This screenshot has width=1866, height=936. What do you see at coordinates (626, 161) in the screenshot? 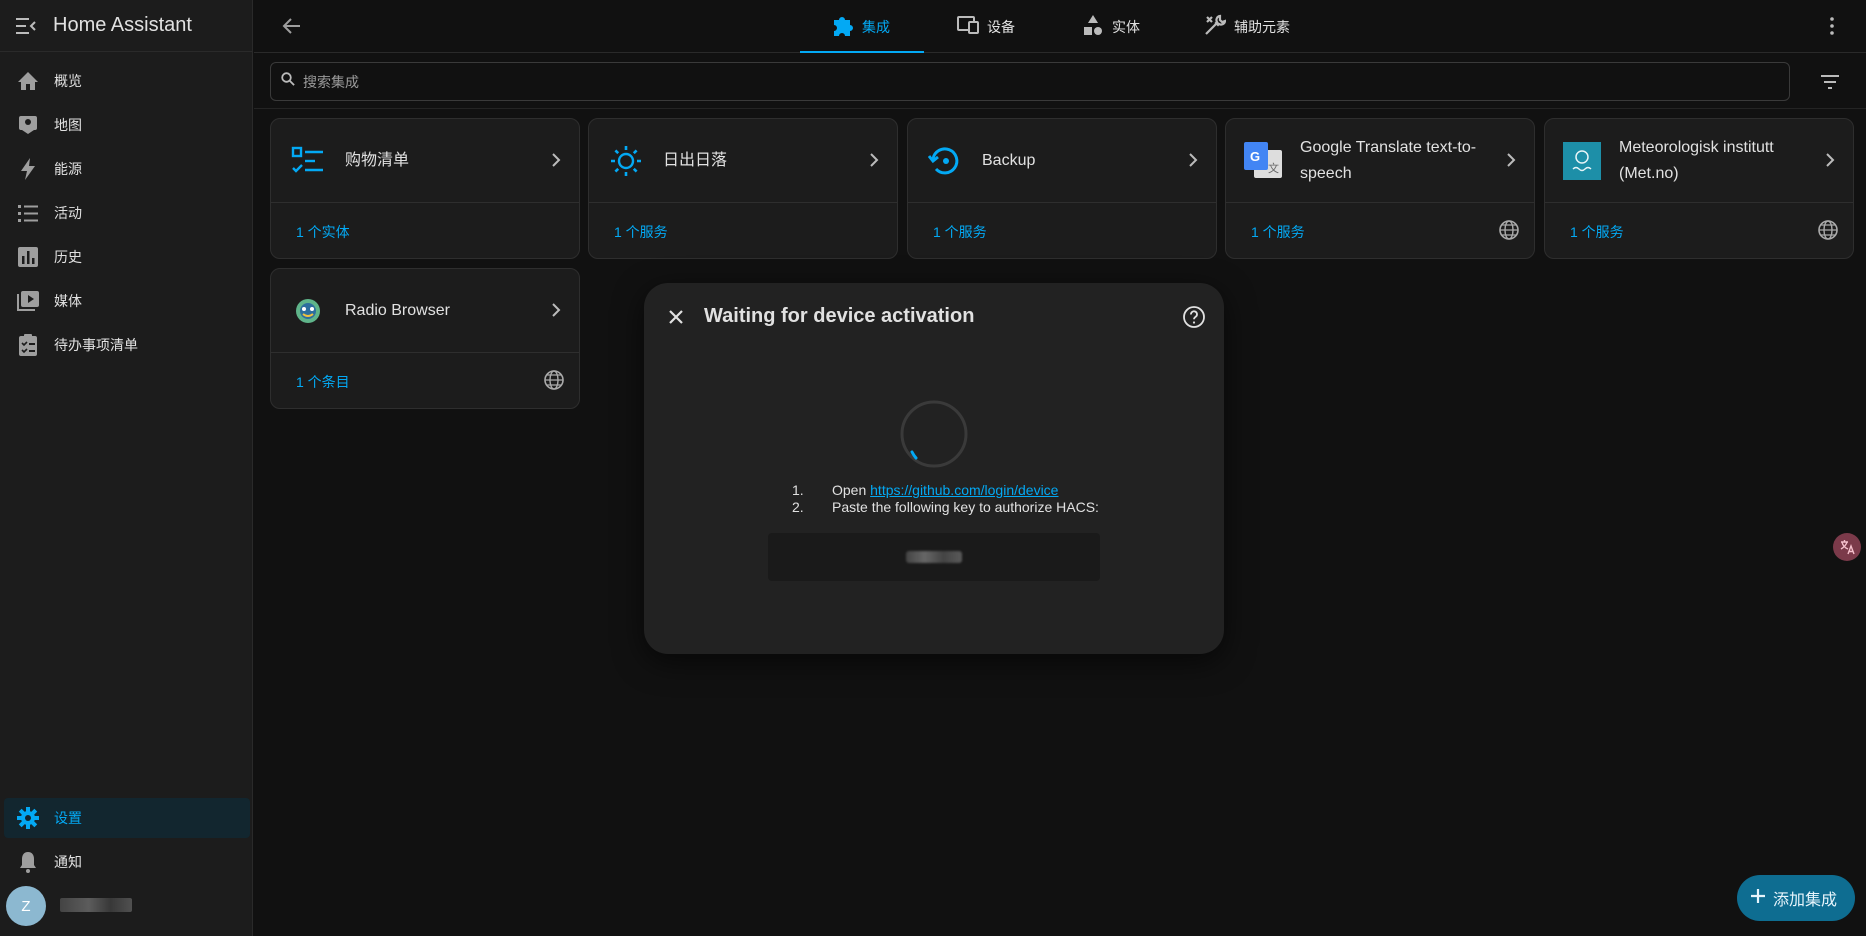
I see `sun-icon` at bounding box center [626, 161].